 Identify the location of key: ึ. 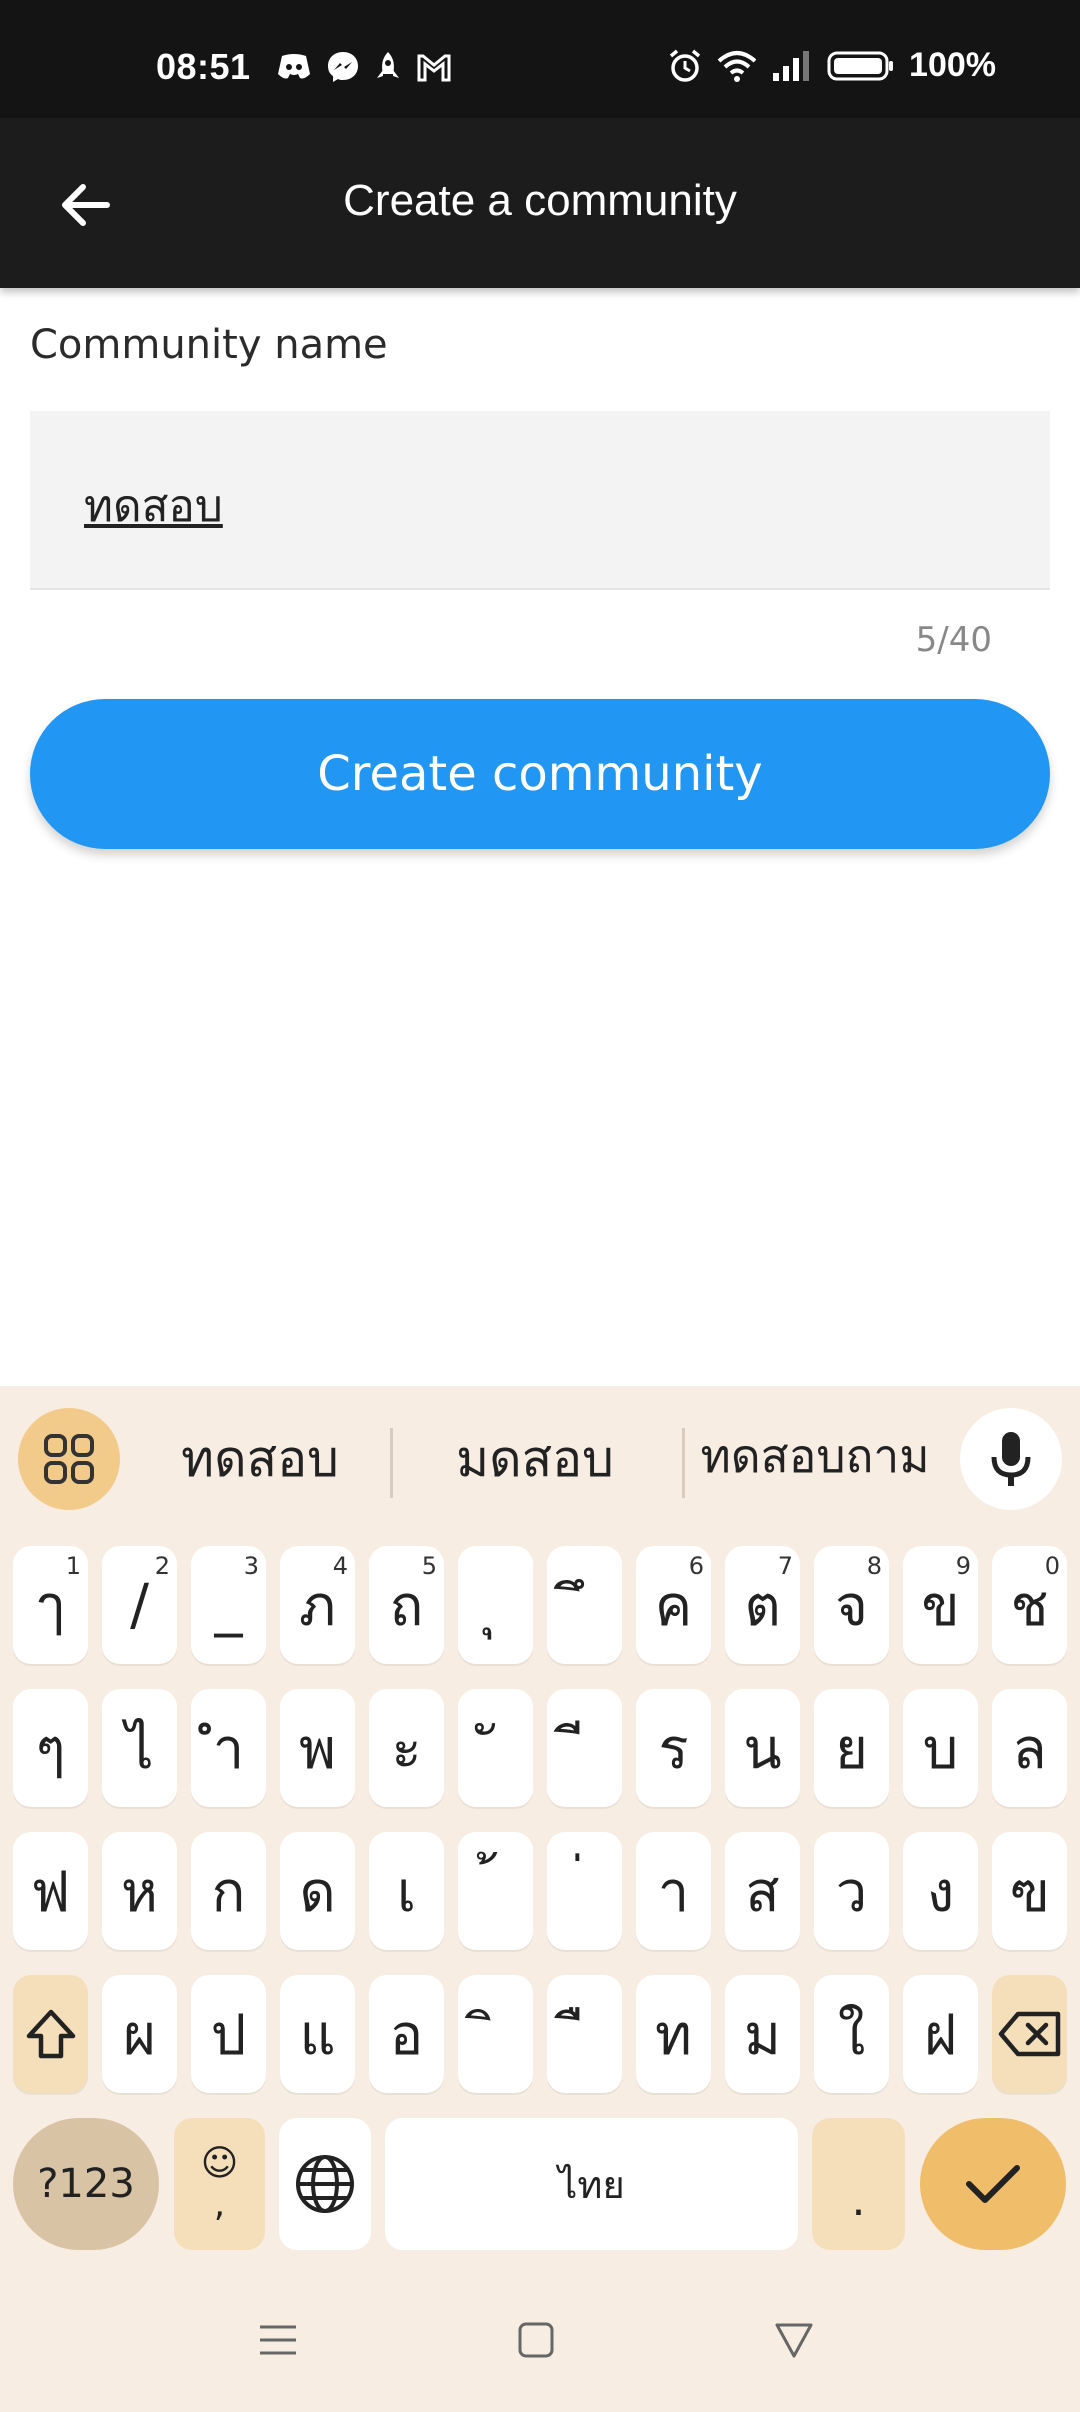
(584, 1605).